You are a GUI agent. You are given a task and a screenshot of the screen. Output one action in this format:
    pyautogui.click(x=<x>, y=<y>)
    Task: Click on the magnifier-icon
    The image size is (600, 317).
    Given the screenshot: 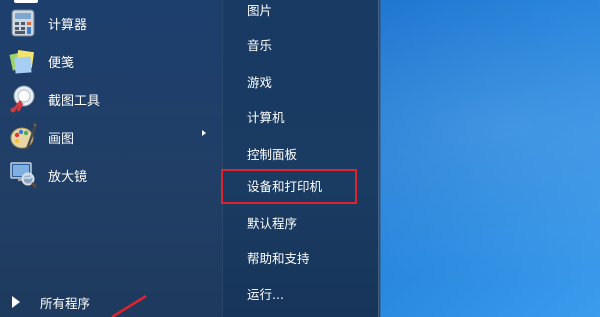 What is the action you would take?
    pyautogui.click(x=23, y=175)
    